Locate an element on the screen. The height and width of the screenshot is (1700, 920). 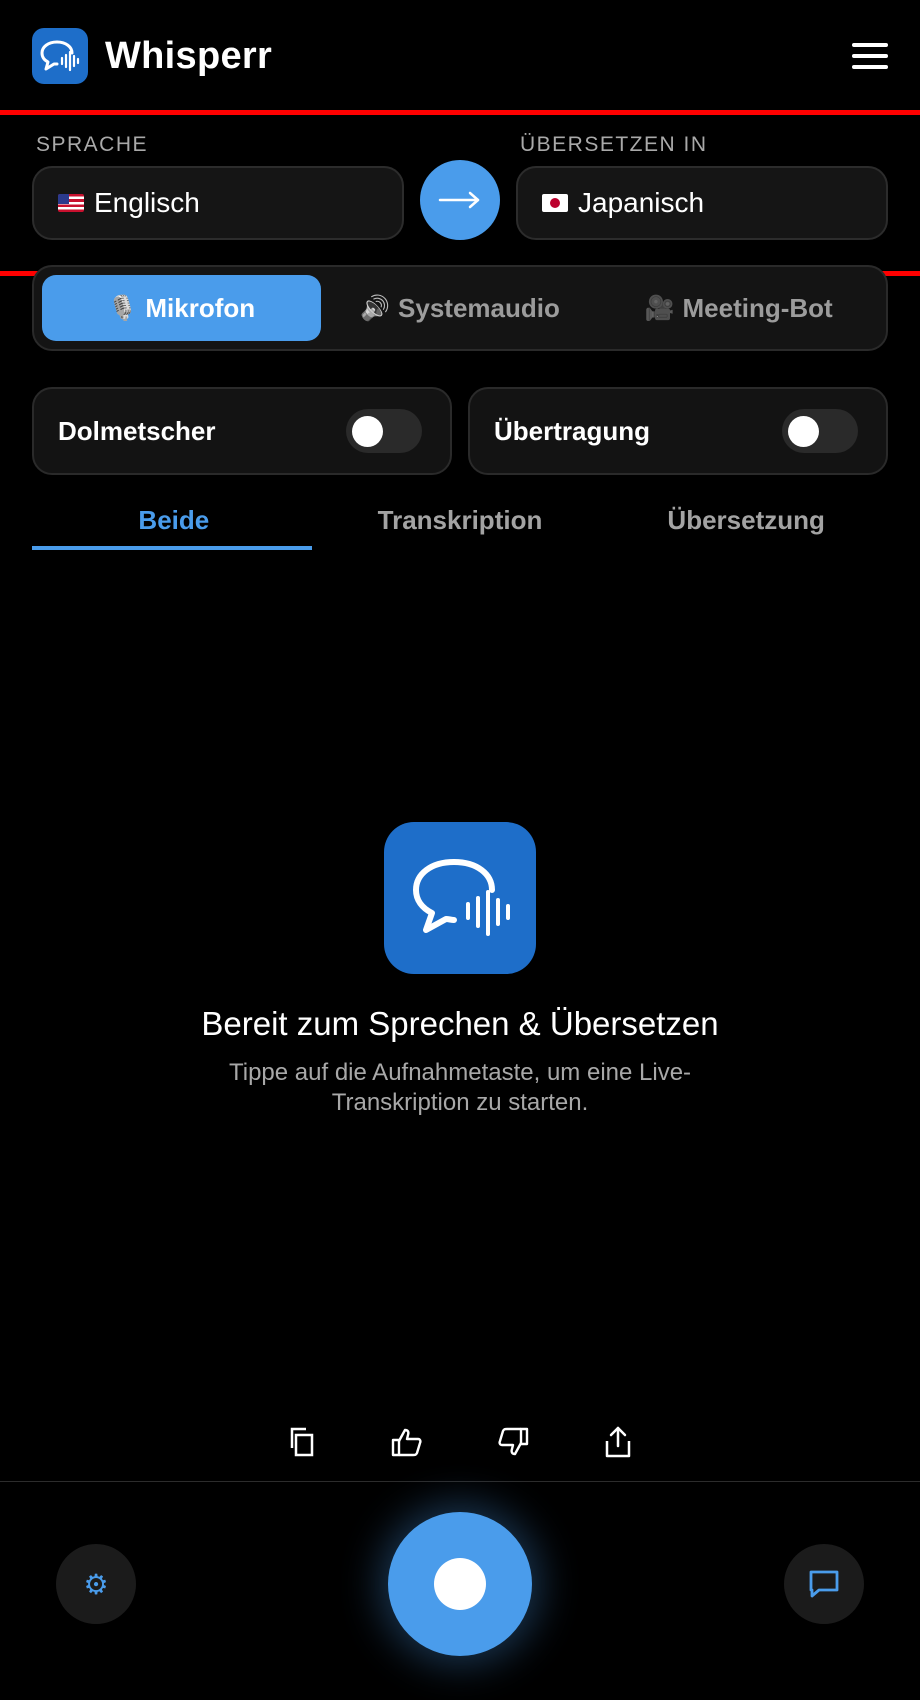
swap-language-button is located at coordinates (460, 200).